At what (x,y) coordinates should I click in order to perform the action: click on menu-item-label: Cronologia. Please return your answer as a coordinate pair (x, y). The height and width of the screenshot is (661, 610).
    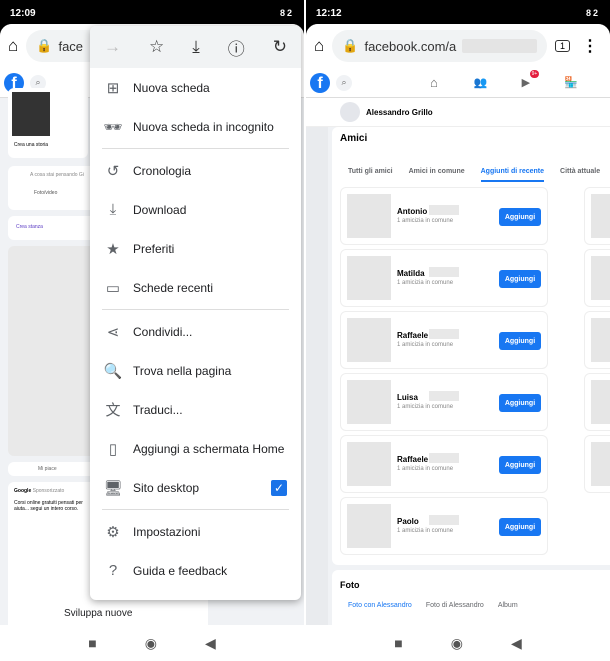
    Looking at the image, I should click on (162, 170).